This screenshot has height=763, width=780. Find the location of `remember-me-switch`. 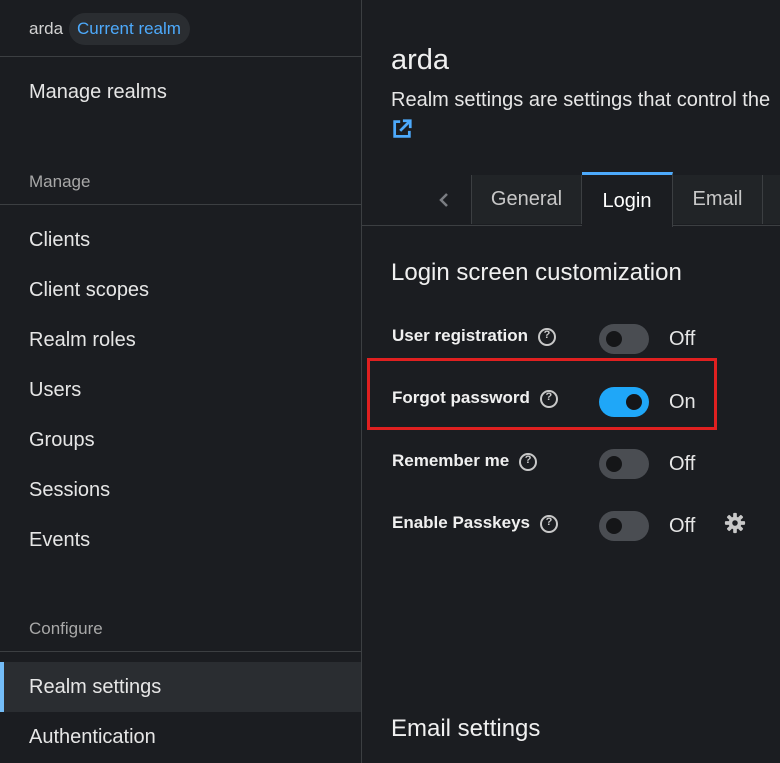

remember-me-switch is located at coordinates (624, 464).